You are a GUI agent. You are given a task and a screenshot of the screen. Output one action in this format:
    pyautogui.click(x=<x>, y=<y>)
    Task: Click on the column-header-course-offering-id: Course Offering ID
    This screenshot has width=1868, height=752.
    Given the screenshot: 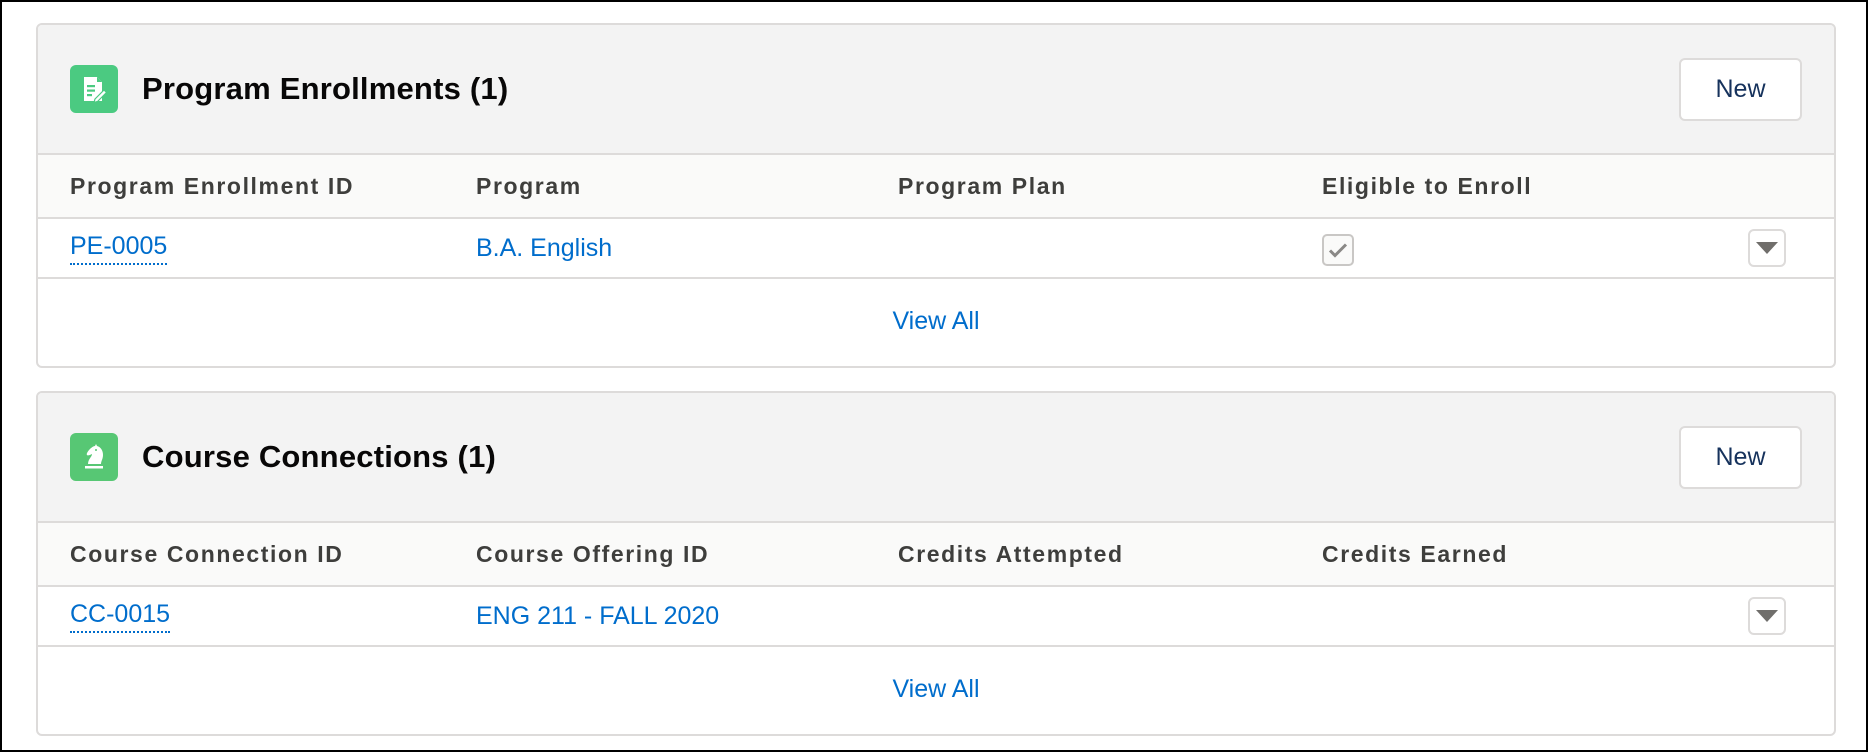 What is the action you would take?
    pyautogui.click(x=592, y=554)
    